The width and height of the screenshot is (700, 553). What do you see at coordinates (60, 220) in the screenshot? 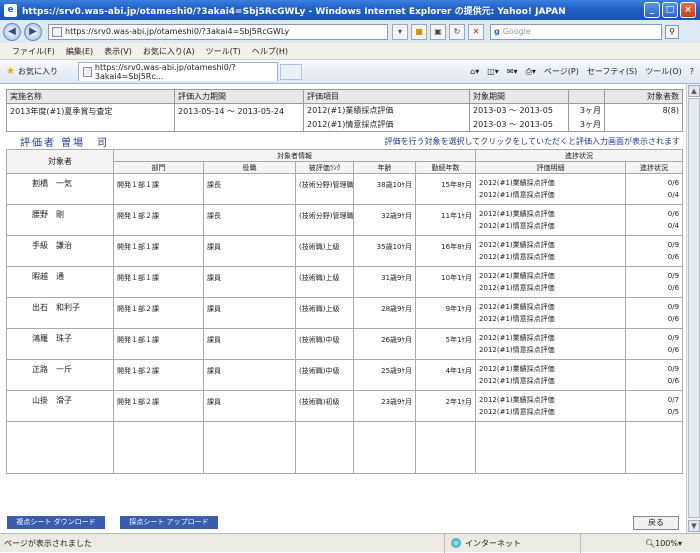
I see `target-name: 腰野 剛` at bounding box center [60, 220].